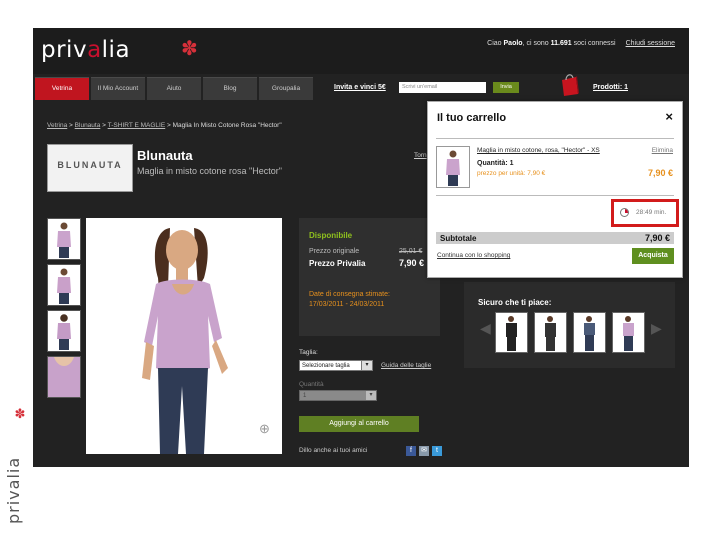  I want to click on tab-help: Aiuto, so click(174, 88).